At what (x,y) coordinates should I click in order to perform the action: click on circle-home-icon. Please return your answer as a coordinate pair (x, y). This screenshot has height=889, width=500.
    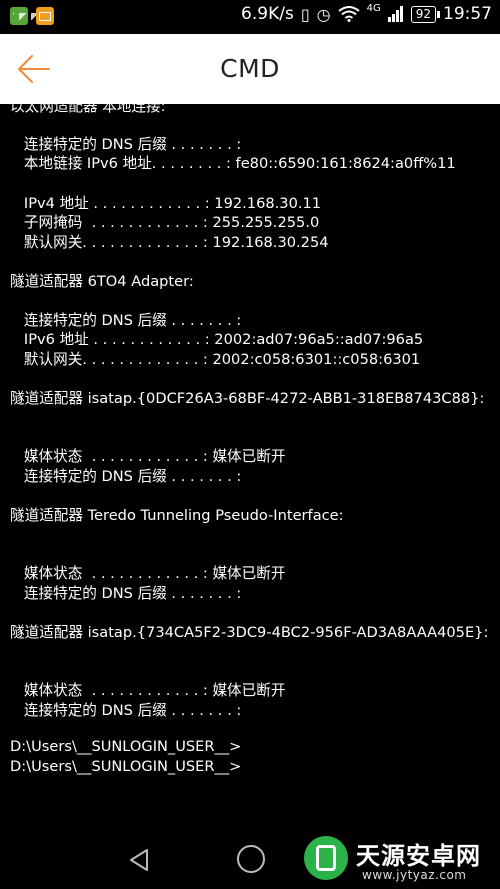
    Looking at the image, I should click on (251, 859).